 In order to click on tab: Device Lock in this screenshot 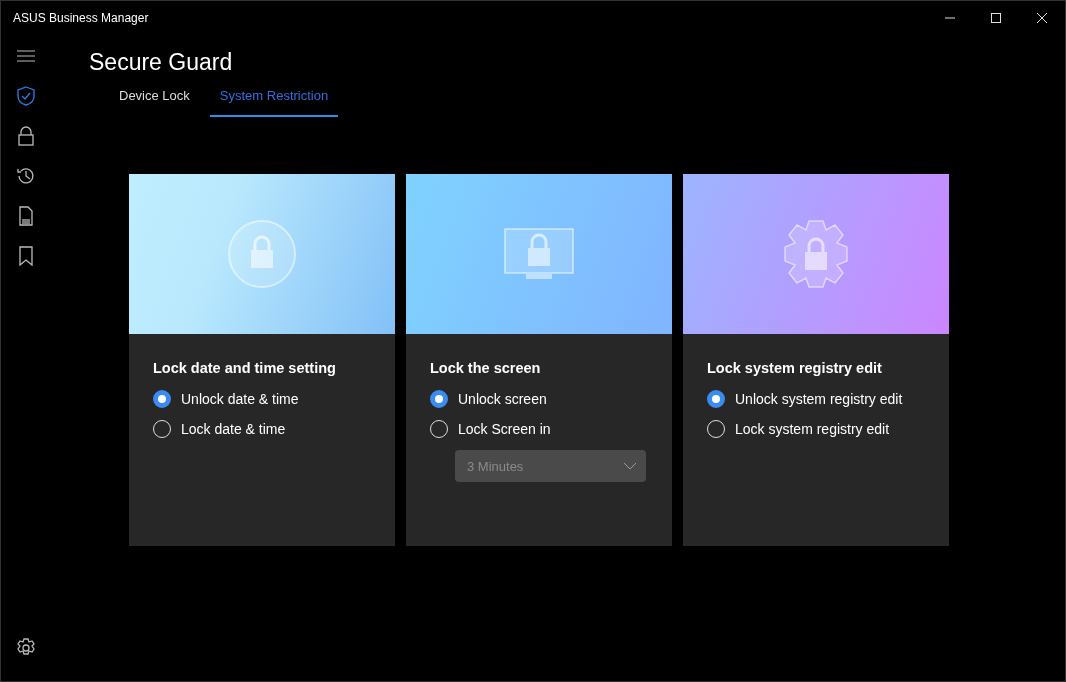, I will do `click(154, 102)`.